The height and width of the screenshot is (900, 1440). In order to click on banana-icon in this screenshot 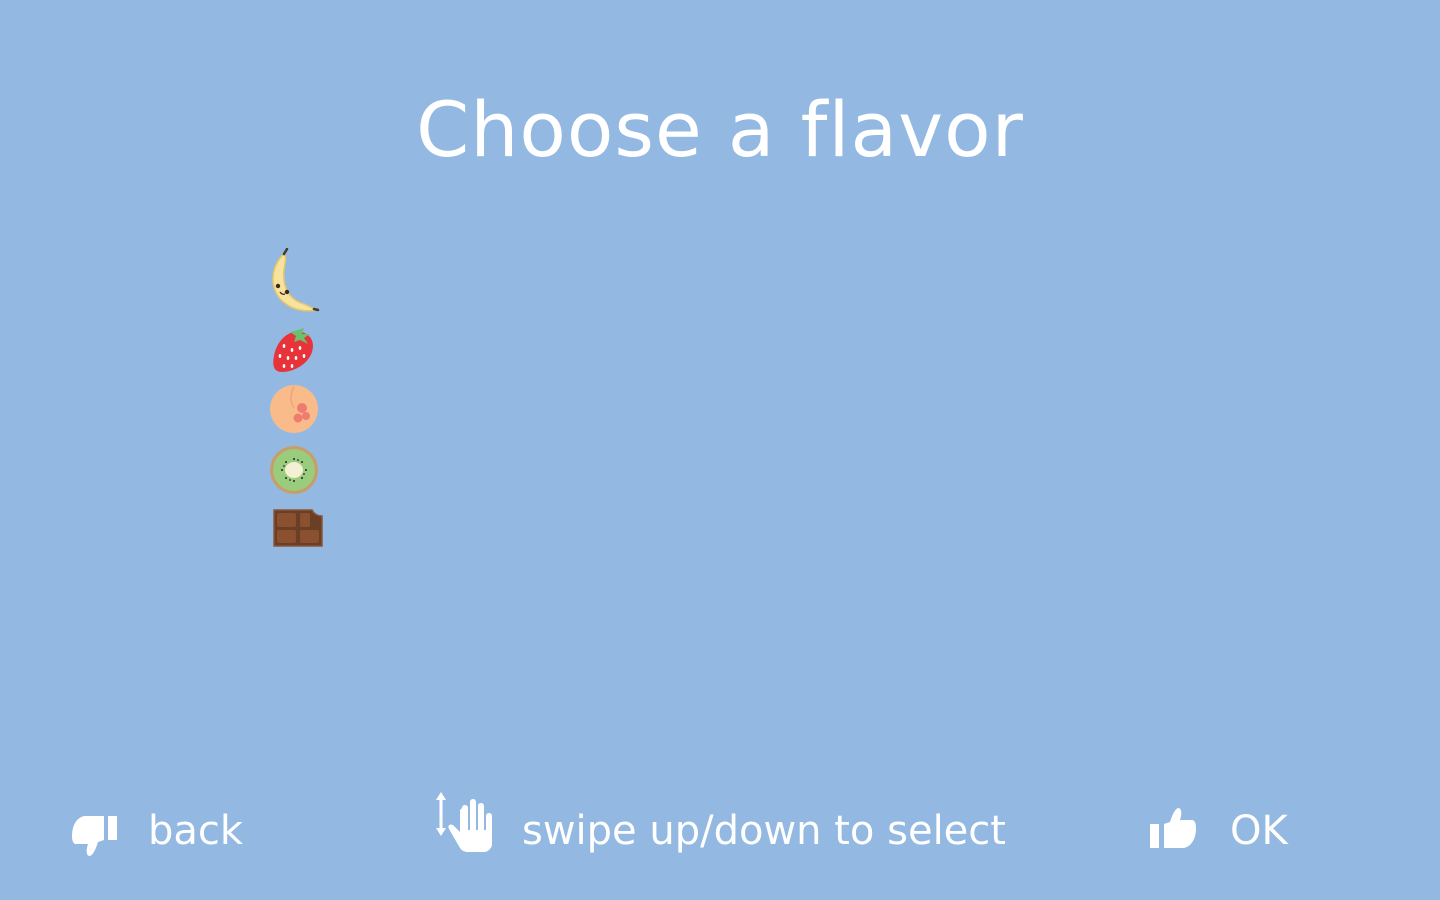, I will do `click(296, 280)`.